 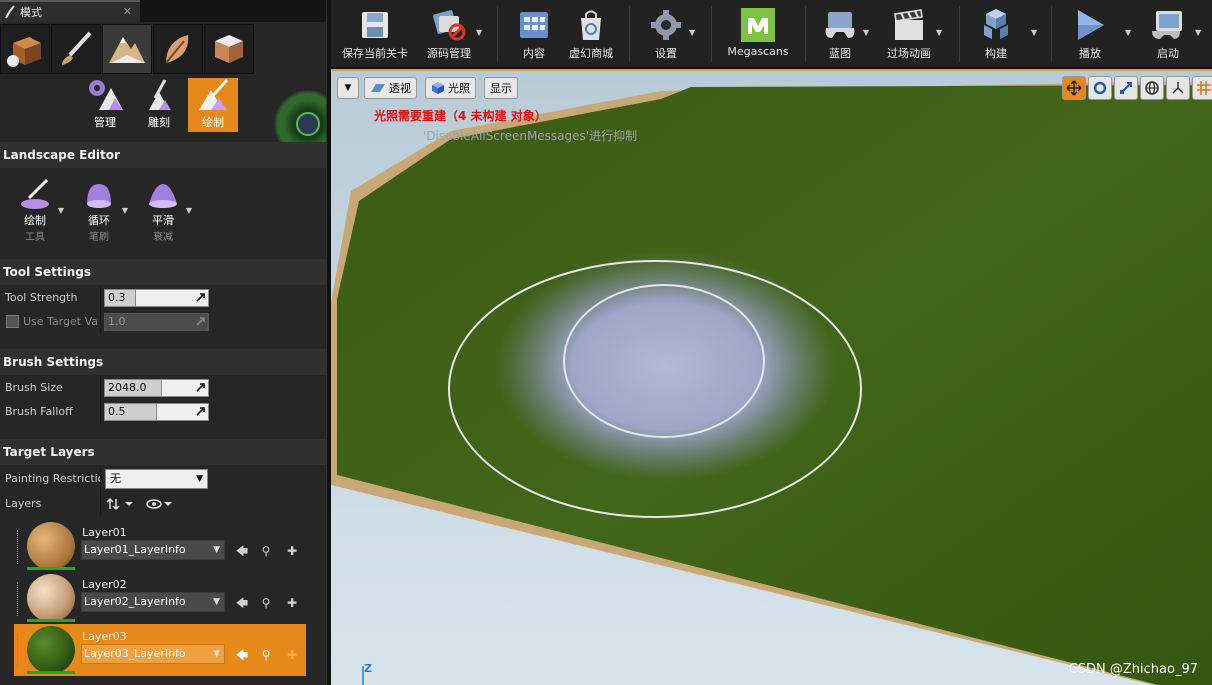 I want to click on paint-mode-button, so click(x=76, y=49).